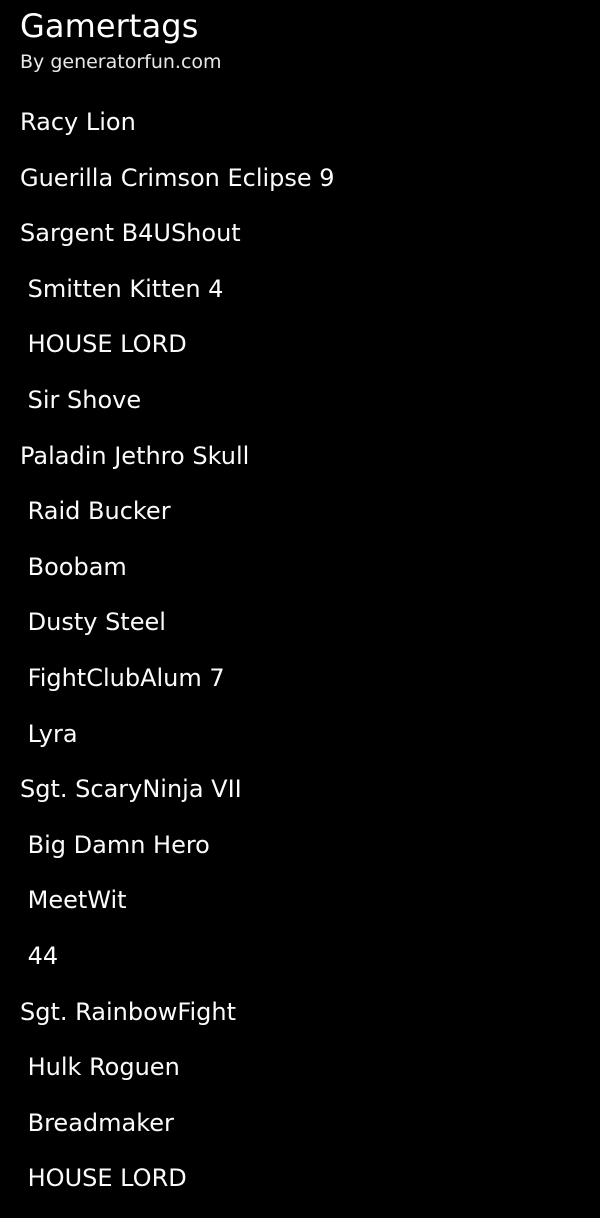 The height and width of the screenshot is (1218, 600). What do you see at coordinates (73, 566) in the screenshot?
I see `list-item: Boobam` at bounding box center [73, 566].